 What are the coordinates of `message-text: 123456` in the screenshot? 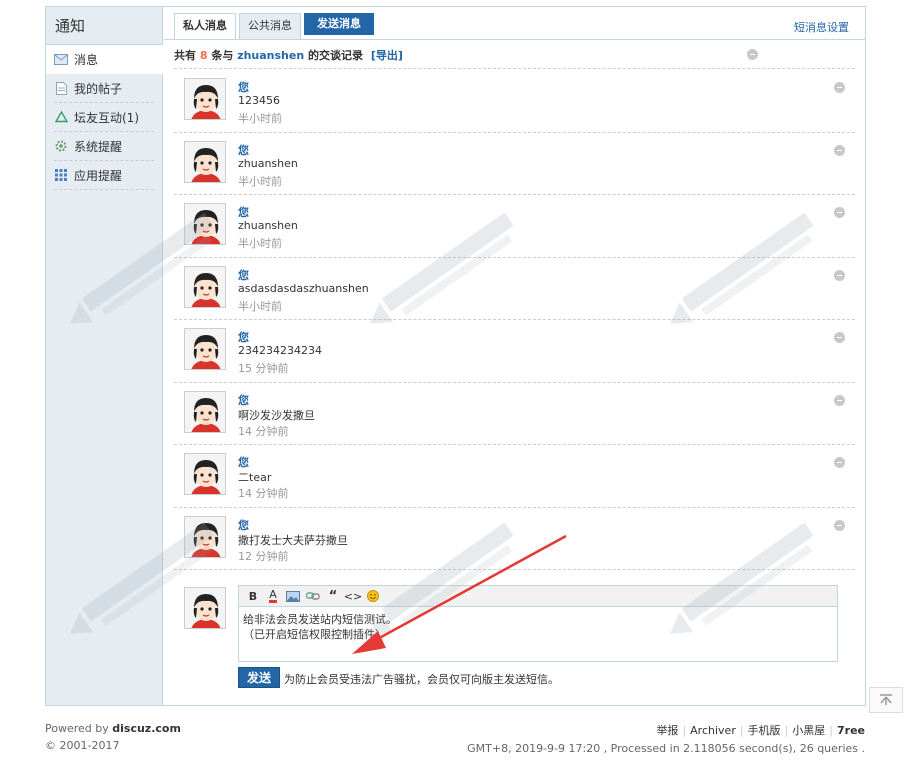 It's located at (259, 100).